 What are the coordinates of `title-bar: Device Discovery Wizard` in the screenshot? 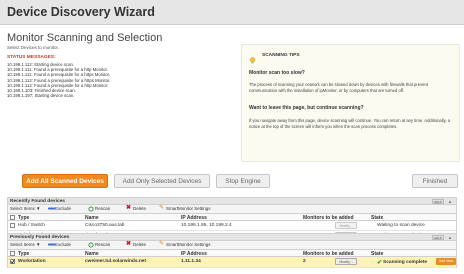 It's located at (232, 12).